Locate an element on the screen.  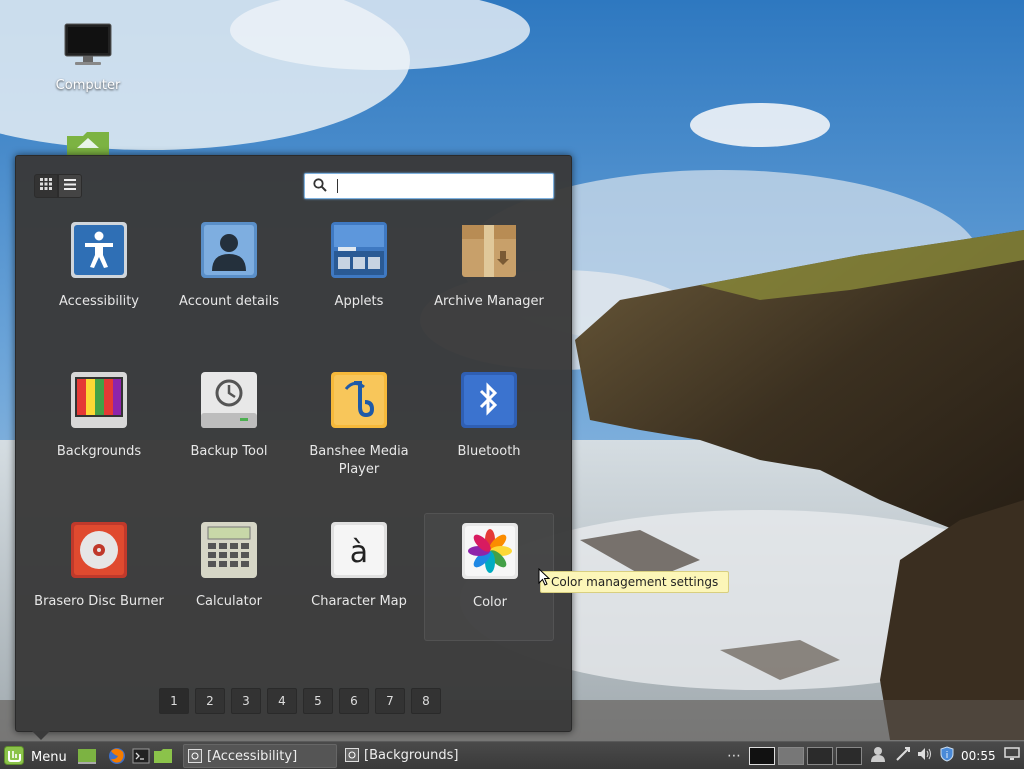
computer-icon is located at coordinates (88, 47).